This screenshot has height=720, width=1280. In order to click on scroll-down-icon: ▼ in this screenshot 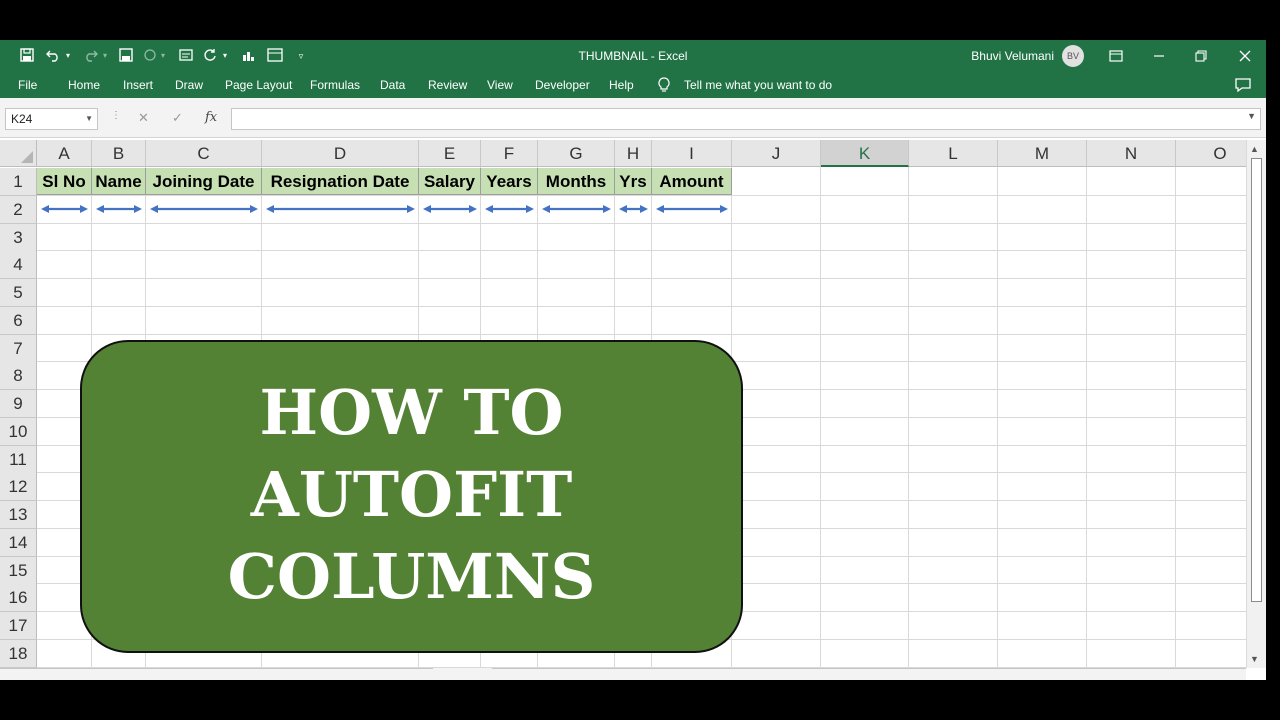, I will do `click(1254, 659)`.